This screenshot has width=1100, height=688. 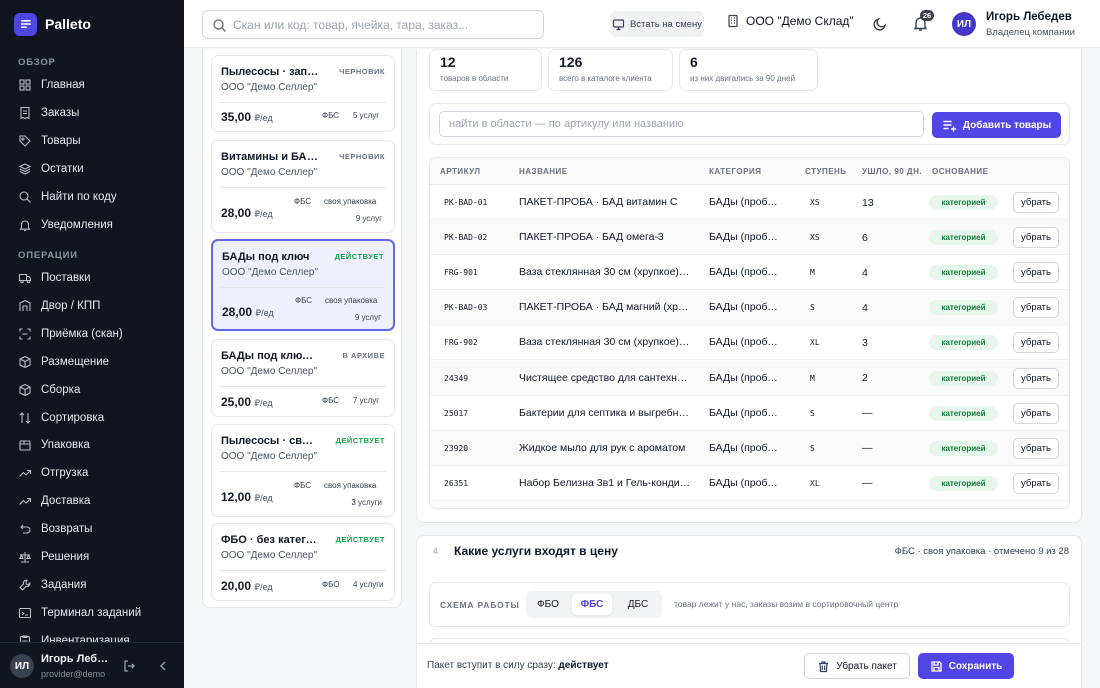 I want to click on cell-sku: PK-BAD-01, so click(x=466, y=202).